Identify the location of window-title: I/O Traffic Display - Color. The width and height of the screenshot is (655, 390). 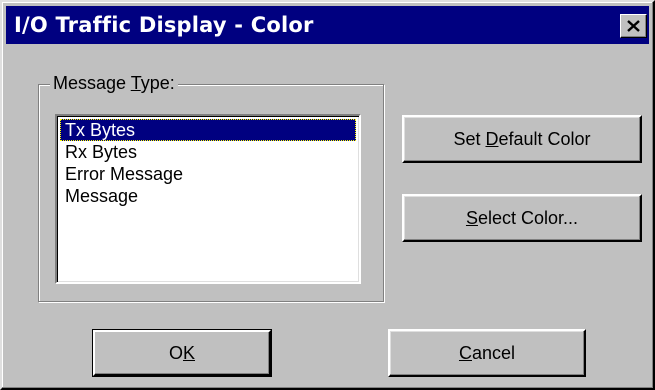
(164, 25).